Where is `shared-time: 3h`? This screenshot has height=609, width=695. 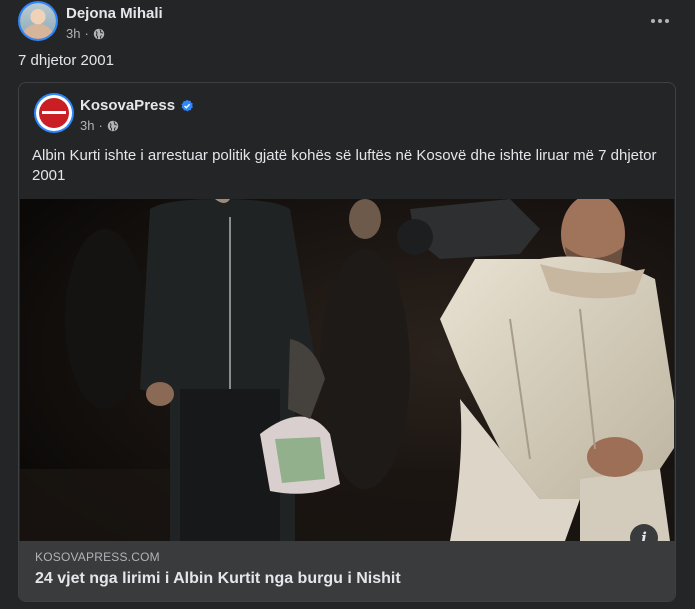
shared-time: 3h is located at coordinates (87, 125).